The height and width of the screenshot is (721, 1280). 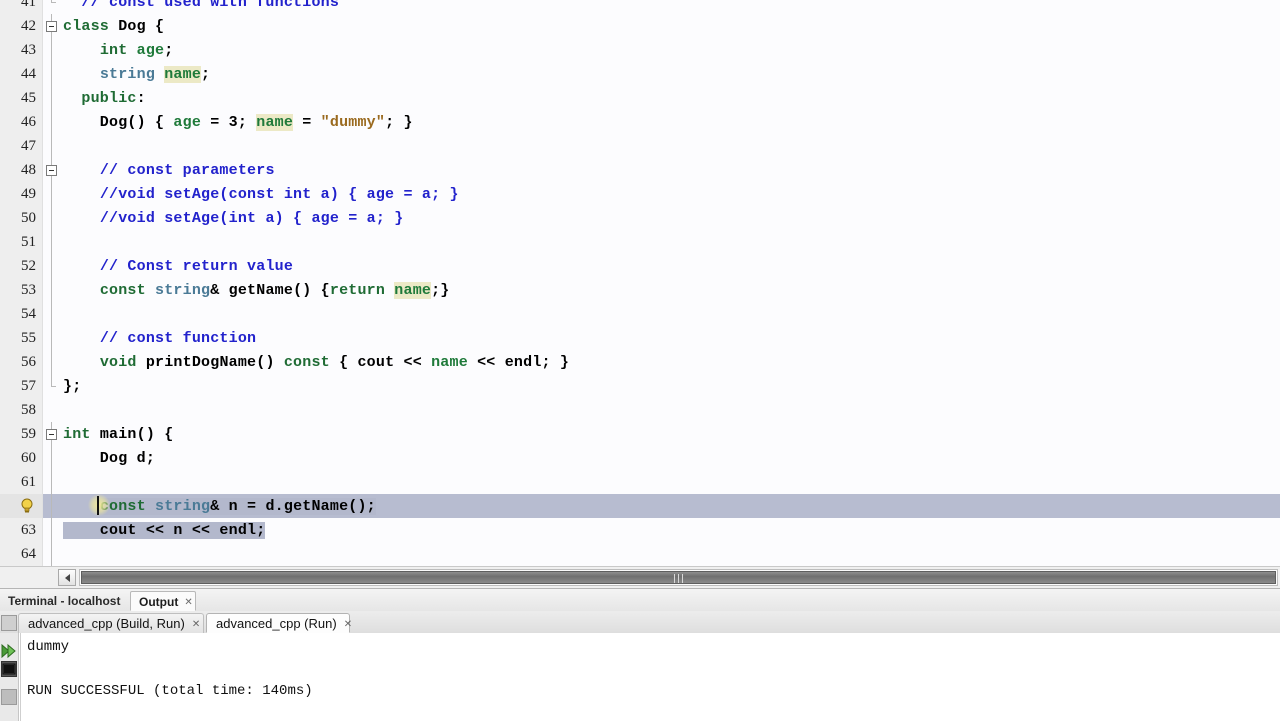 I want to click on code-text: cout << n << endl;, so click(x=670, y=530).